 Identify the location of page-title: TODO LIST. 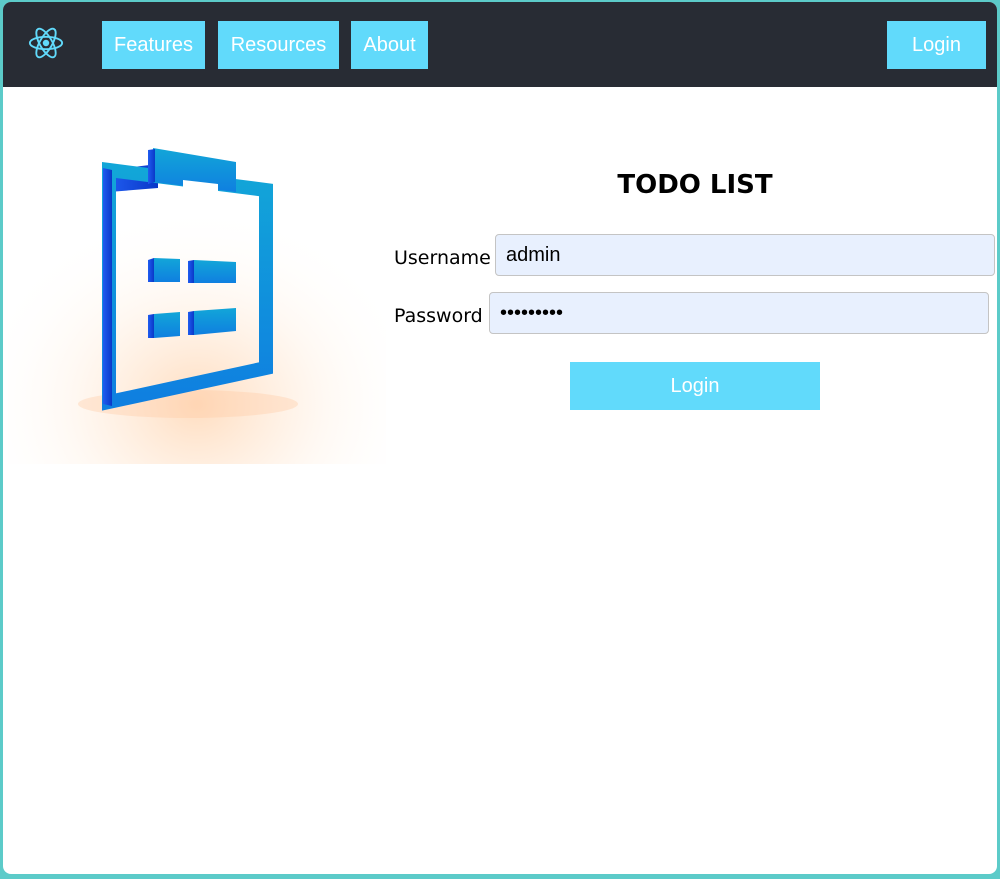
(695, 185).